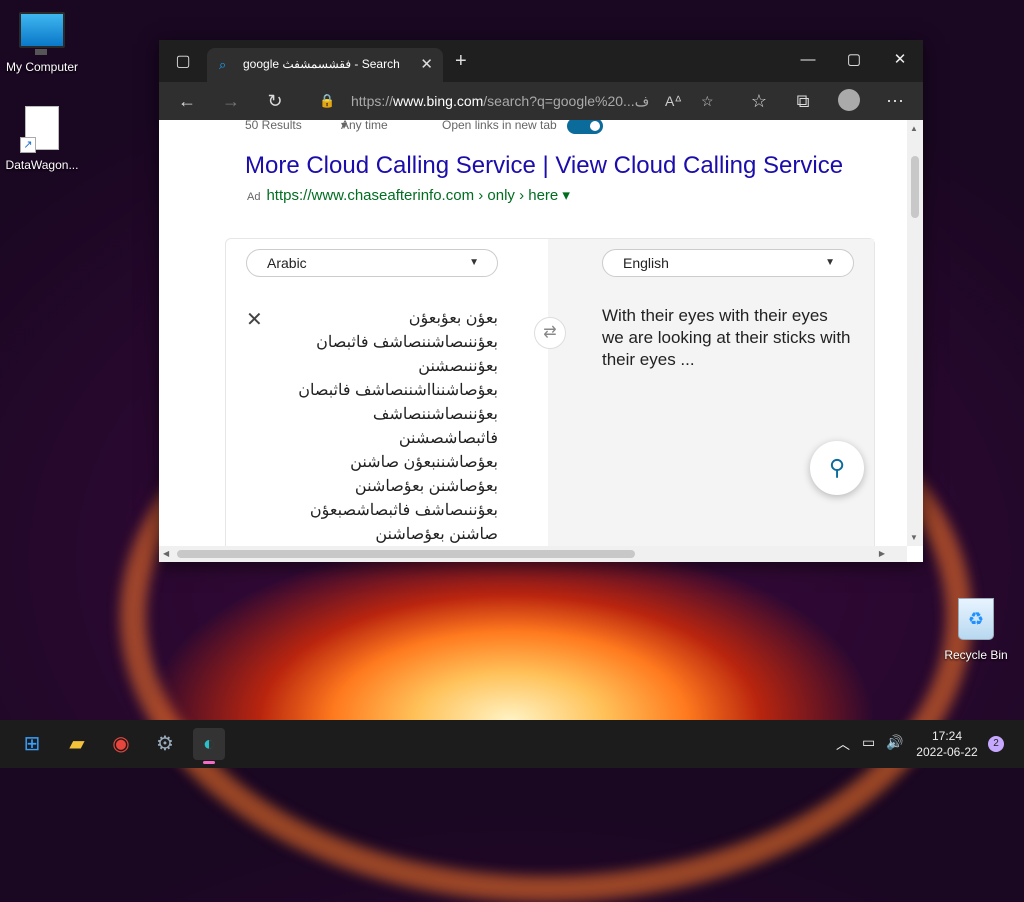 The image size is (1024, 902). Describe the element at coordinates (976, 619) in the screenshot. I see `recycle-bin-icon: ♻` at that location.